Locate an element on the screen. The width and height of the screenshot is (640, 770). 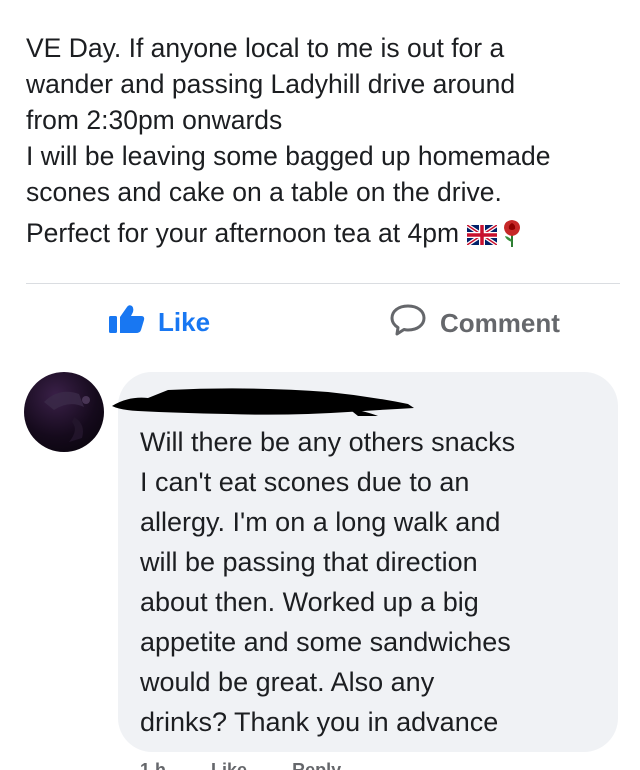
post-action-bar: Like Comment is located at coordinates (320, 323).